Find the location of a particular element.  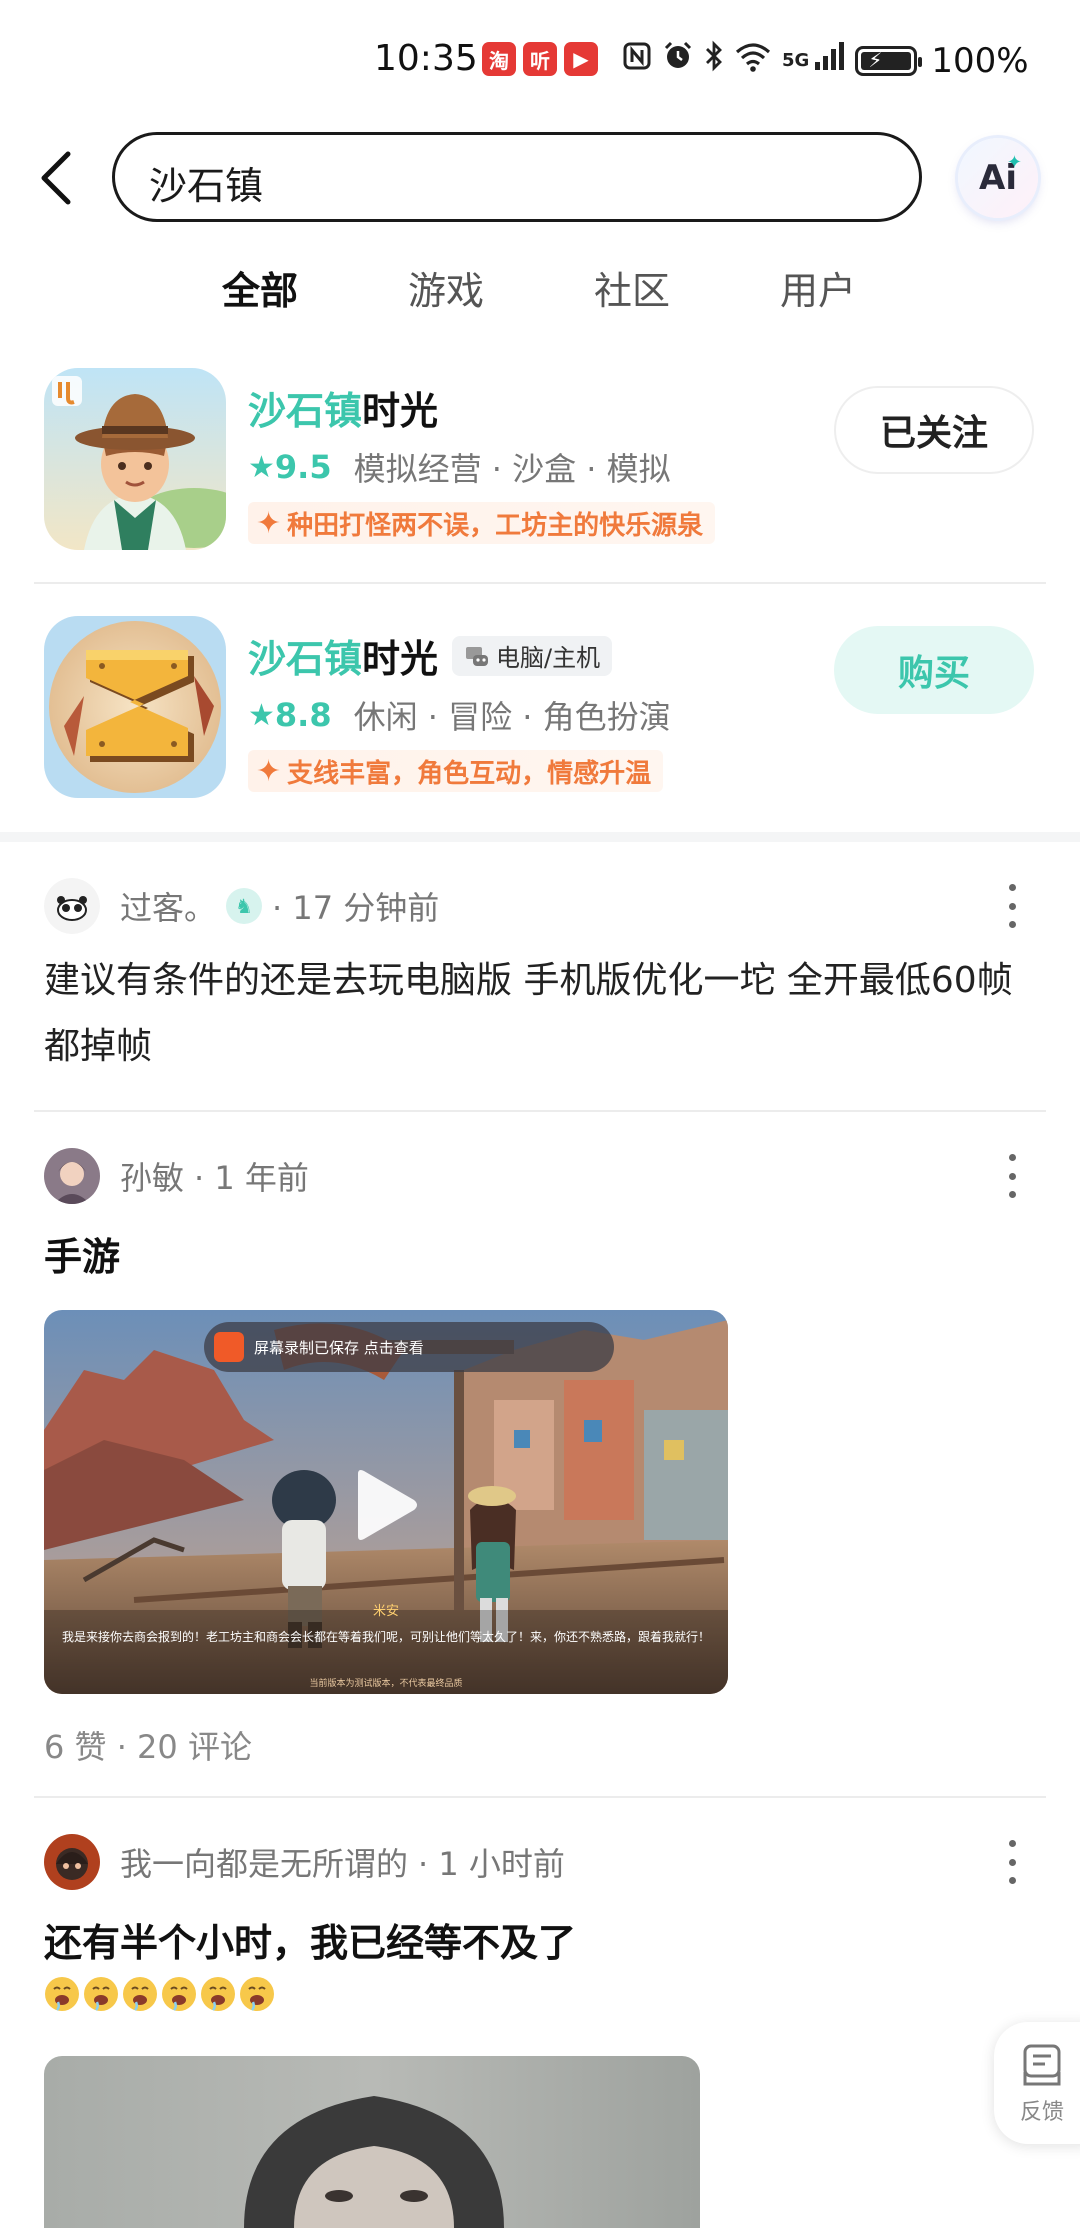

search-tabs: 全部 游戏 社区 用户 is located at coordinates (540, 289).